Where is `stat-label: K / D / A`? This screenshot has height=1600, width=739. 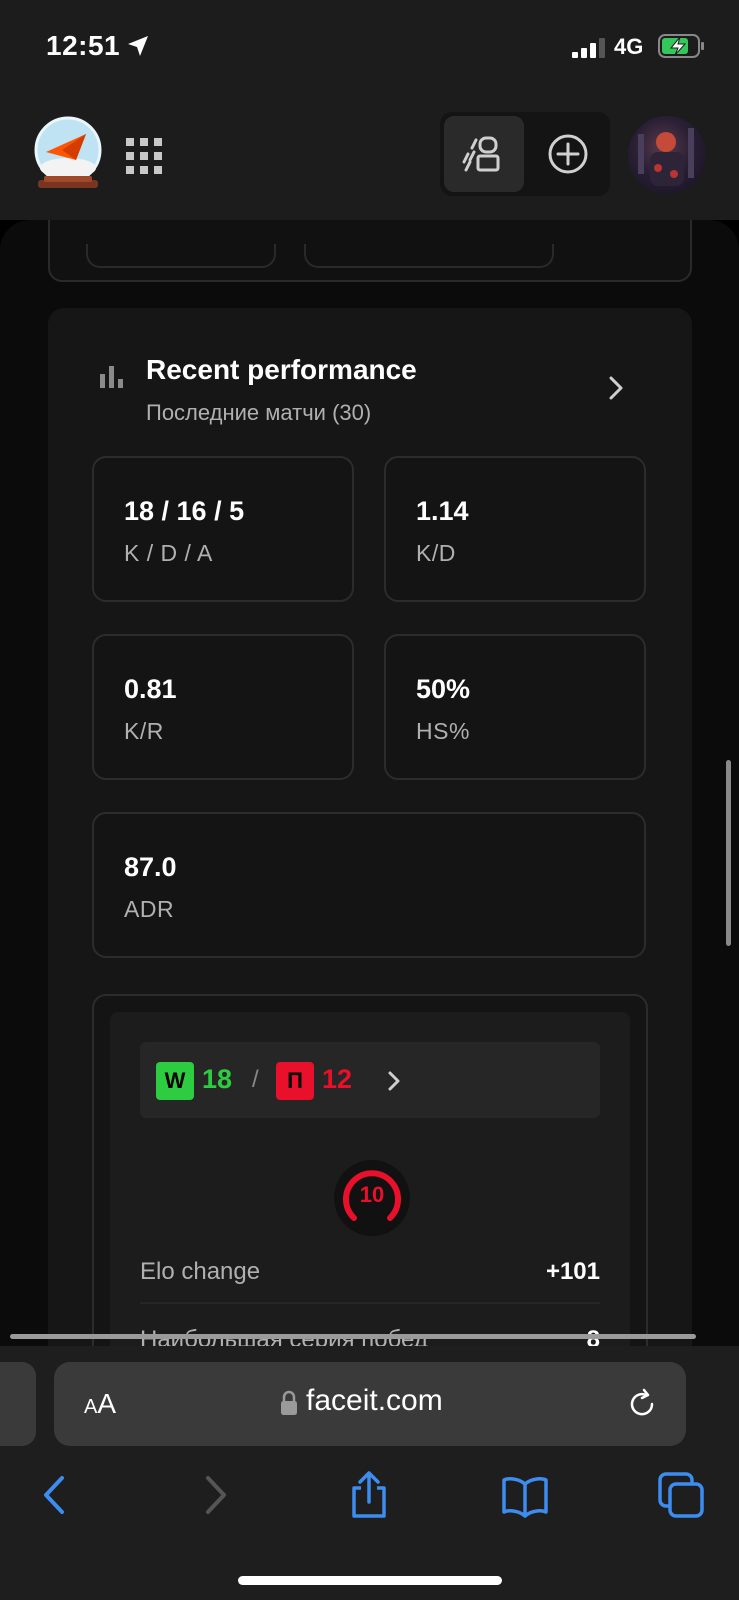
stat-label: K / D / A is located at coordinates (168, 553).